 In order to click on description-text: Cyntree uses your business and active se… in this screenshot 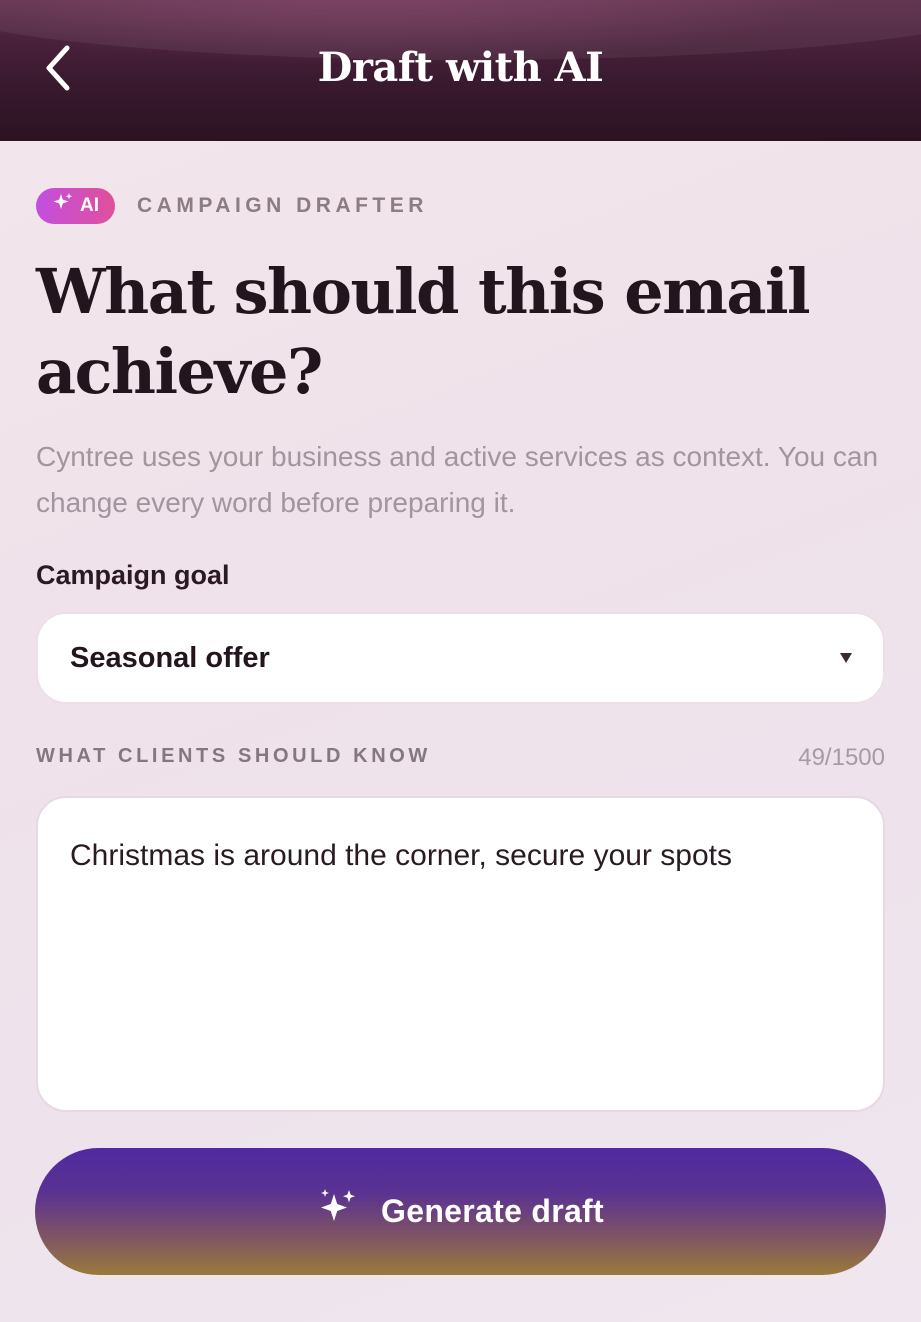, I will do `click(457, 479)`.